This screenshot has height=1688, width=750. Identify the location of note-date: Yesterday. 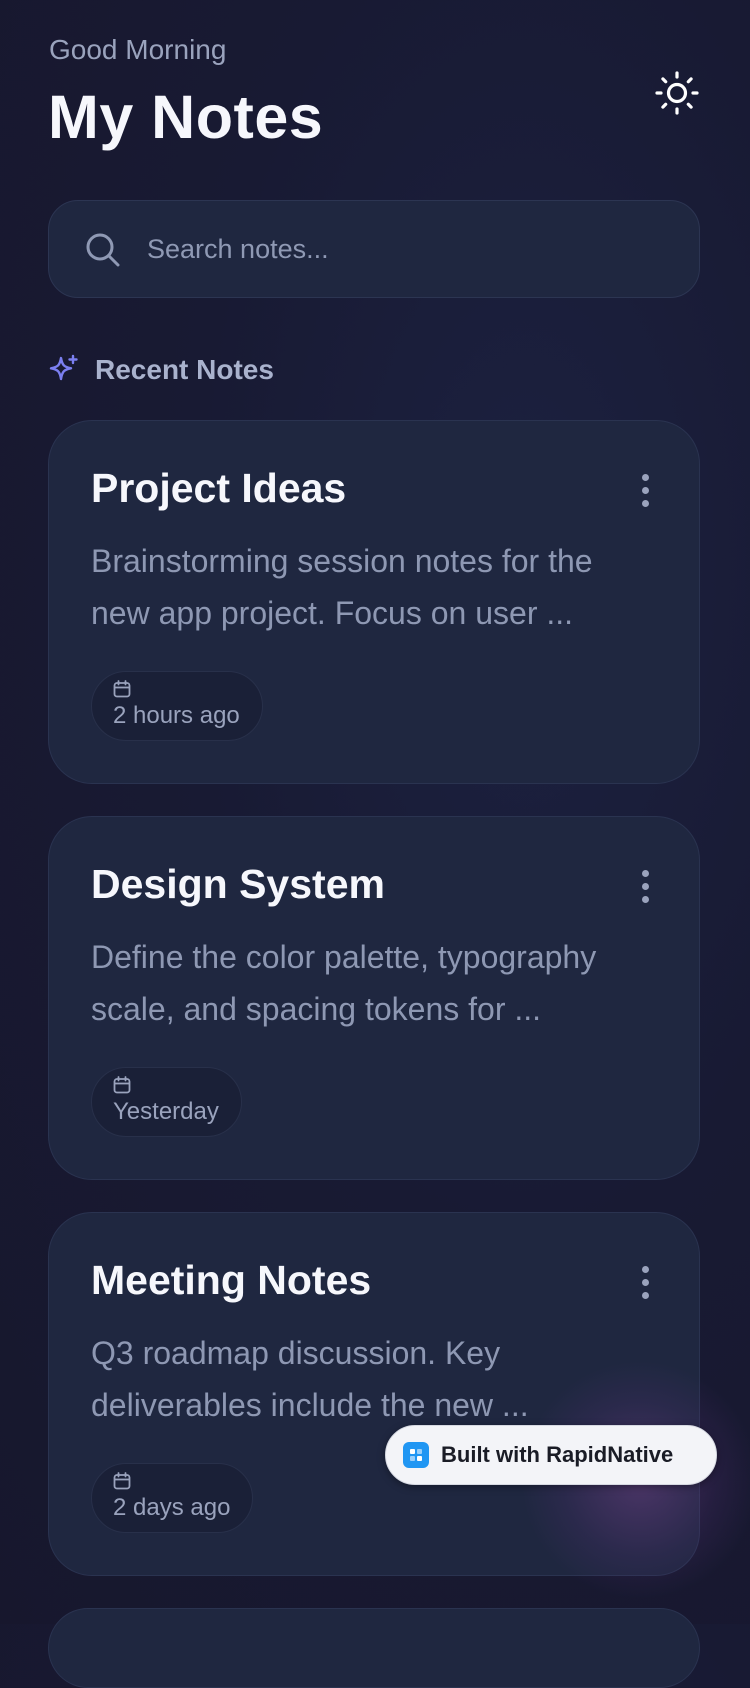
(166, 1111).